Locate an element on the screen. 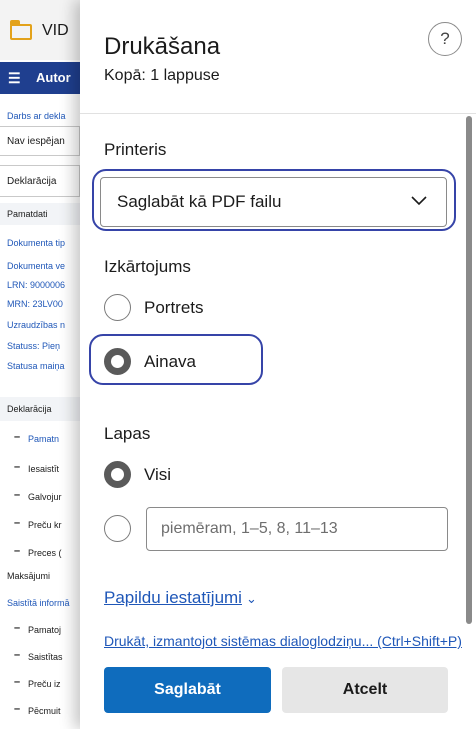  radio-landscape-label: Ainava is located at coordinates (170, 362).